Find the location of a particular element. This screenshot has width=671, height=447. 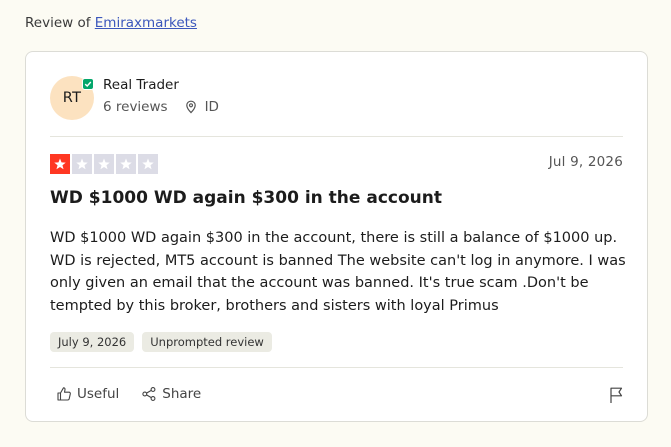

star-rating is located at coordinates (104, 164).